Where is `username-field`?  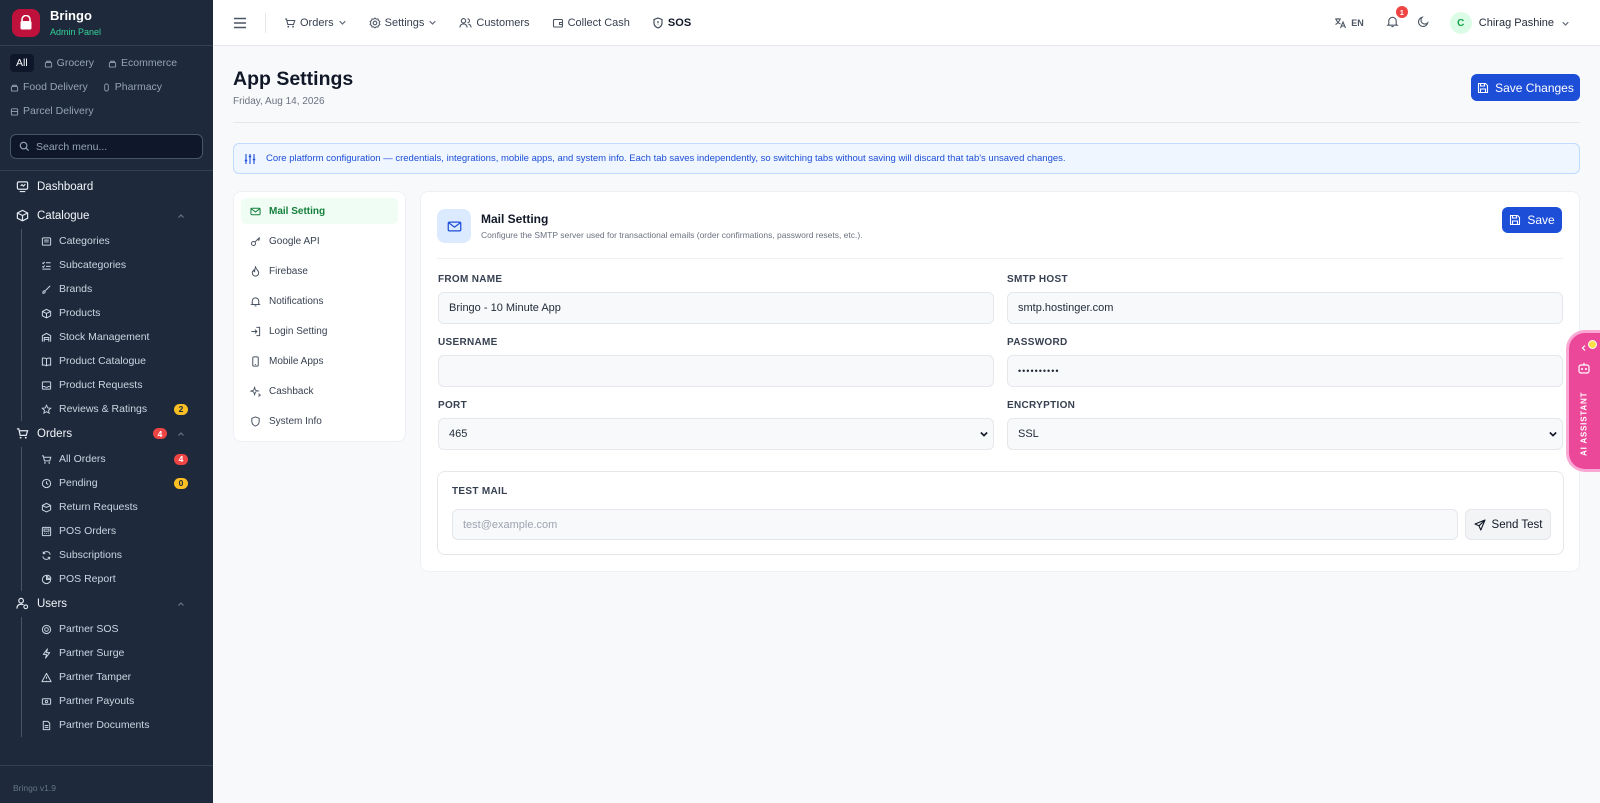 username-field is located at coordinates (716, 371).